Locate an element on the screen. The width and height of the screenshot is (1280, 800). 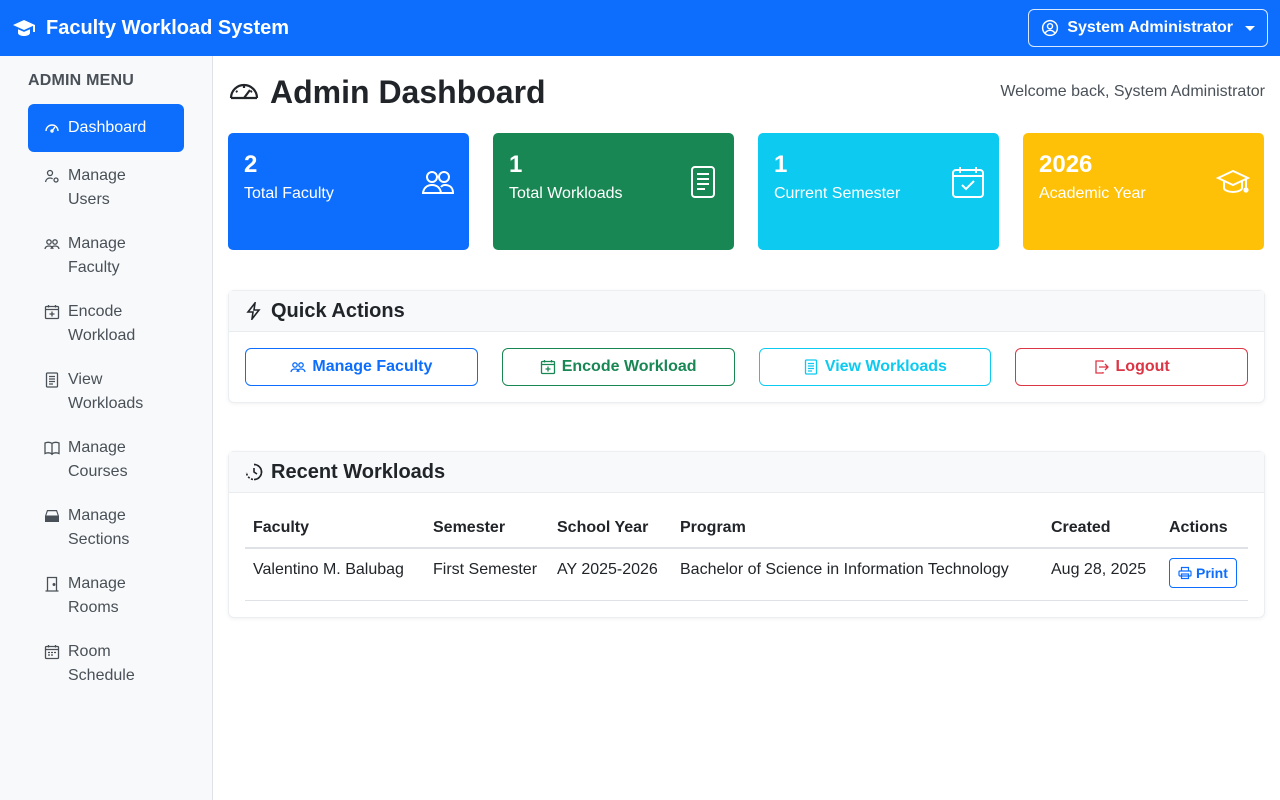
sidebar-item-encode-workload: Encode Workload is located at coordinates (106, 324).